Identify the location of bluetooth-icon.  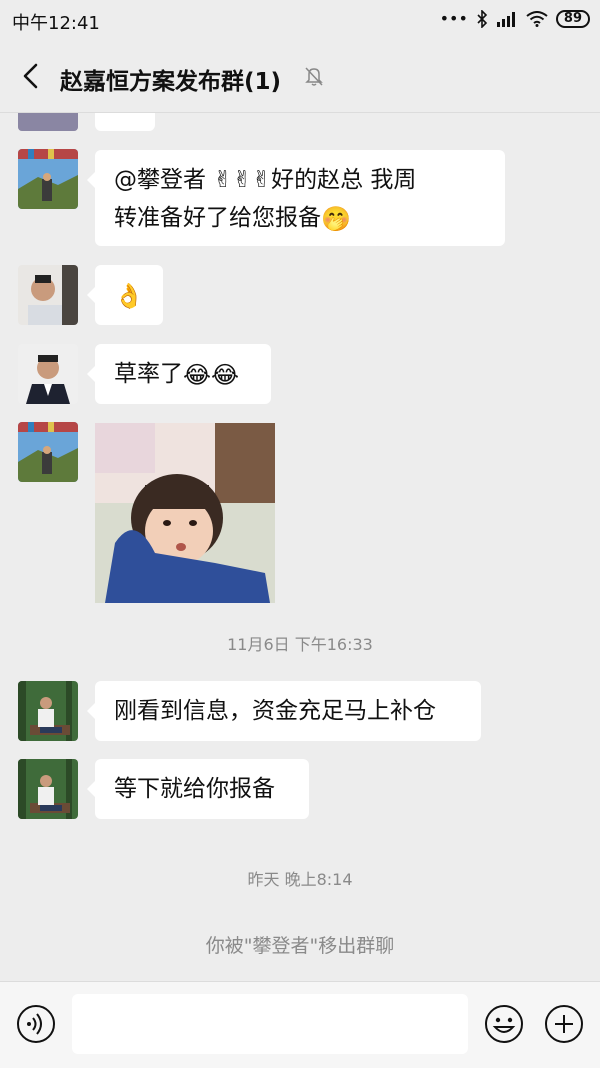
(482, 18).